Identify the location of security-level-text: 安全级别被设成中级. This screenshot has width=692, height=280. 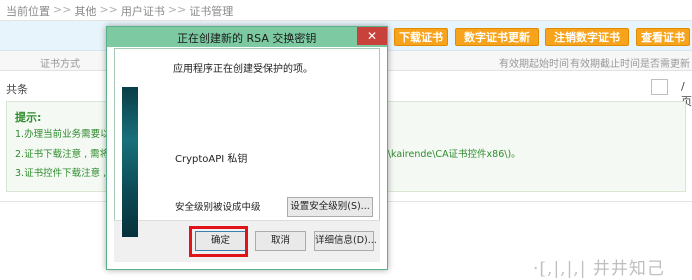
(218, 207).